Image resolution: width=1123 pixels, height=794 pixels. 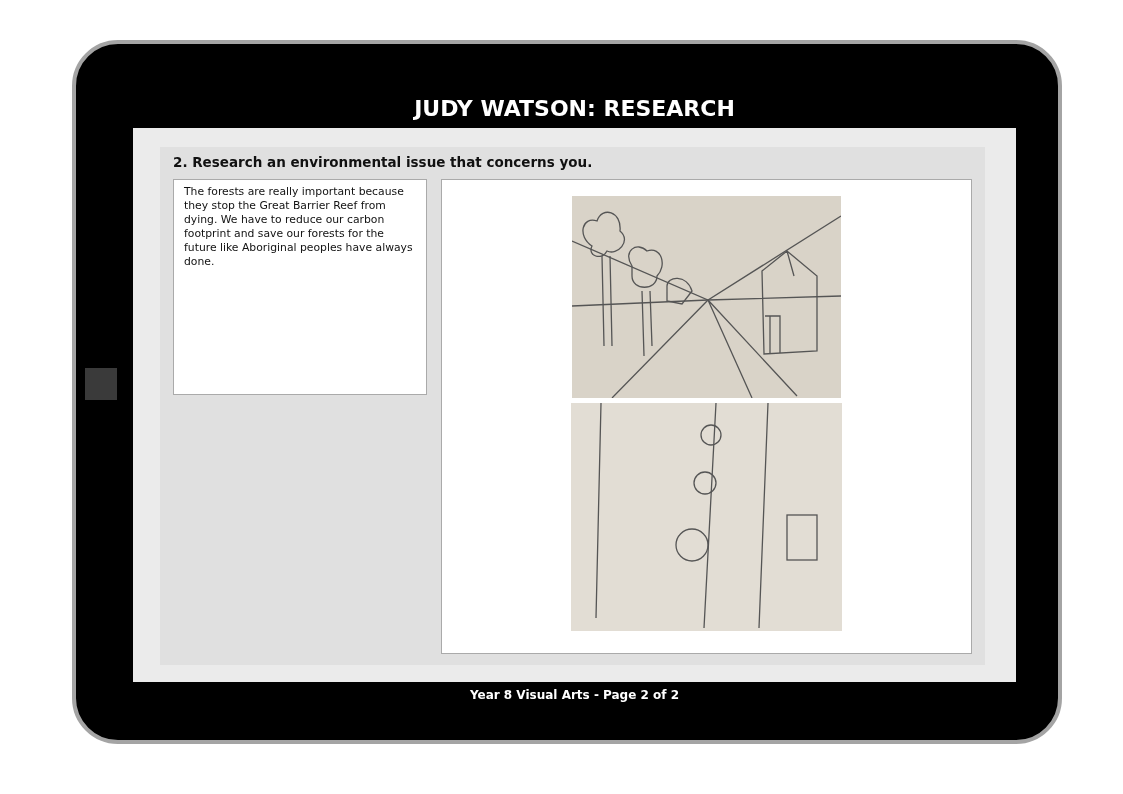 I want to click on page-footer: Year 8 Visual Arts - Page 2 of 2, so click(x=574, y=695).